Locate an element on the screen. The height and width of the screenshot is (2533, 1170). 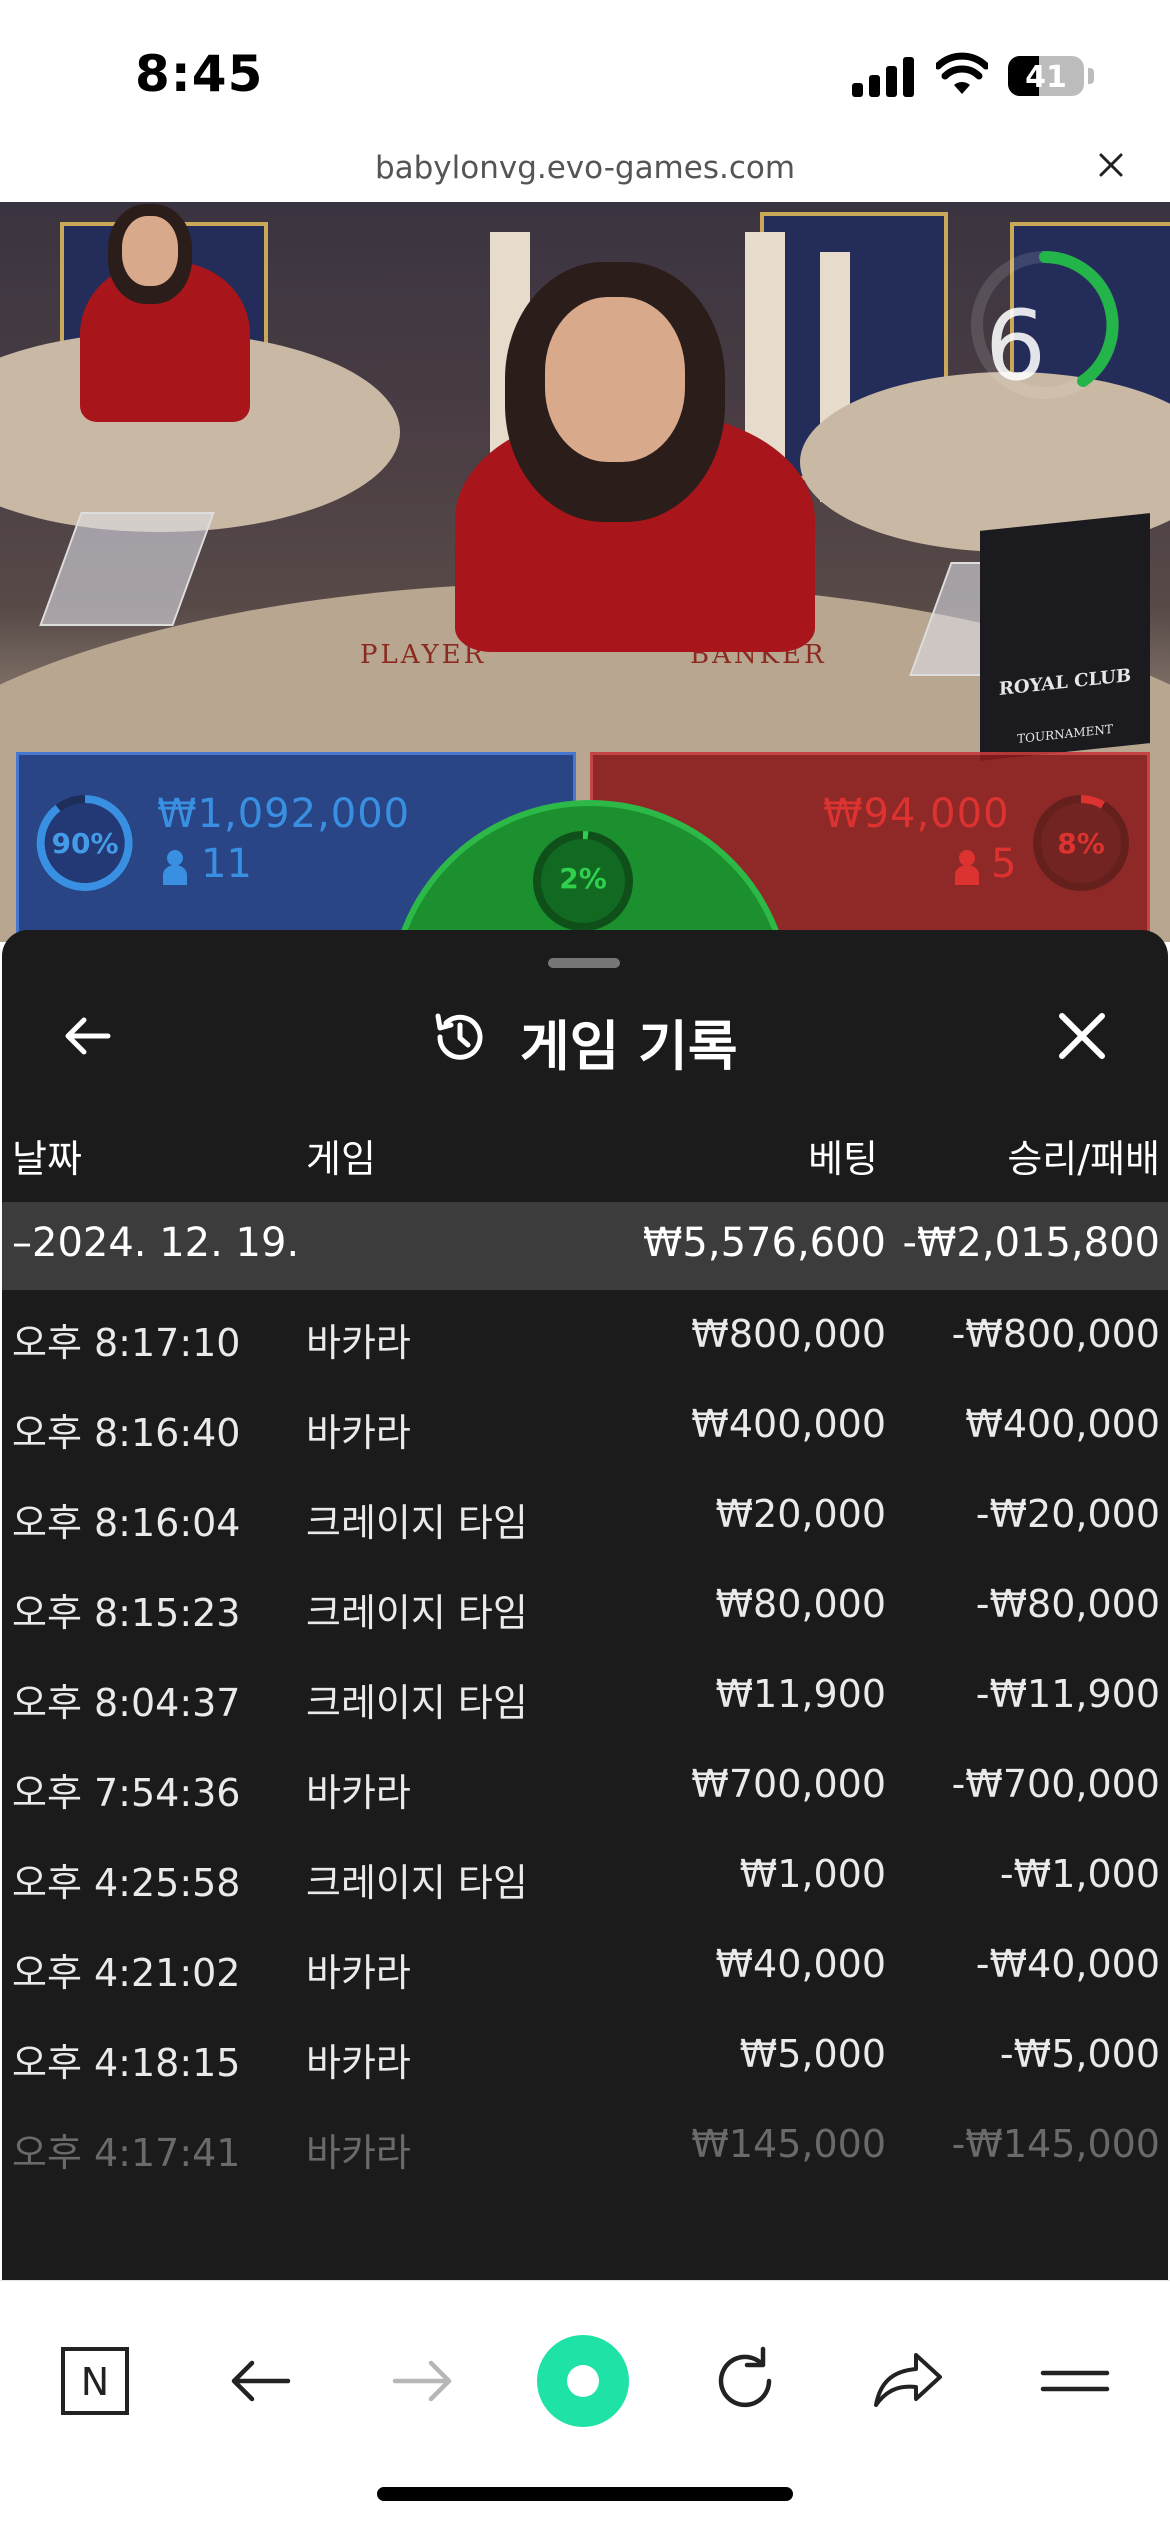
sign-subtitle: TOURNAMENT is located at coordinates (1065, 734).